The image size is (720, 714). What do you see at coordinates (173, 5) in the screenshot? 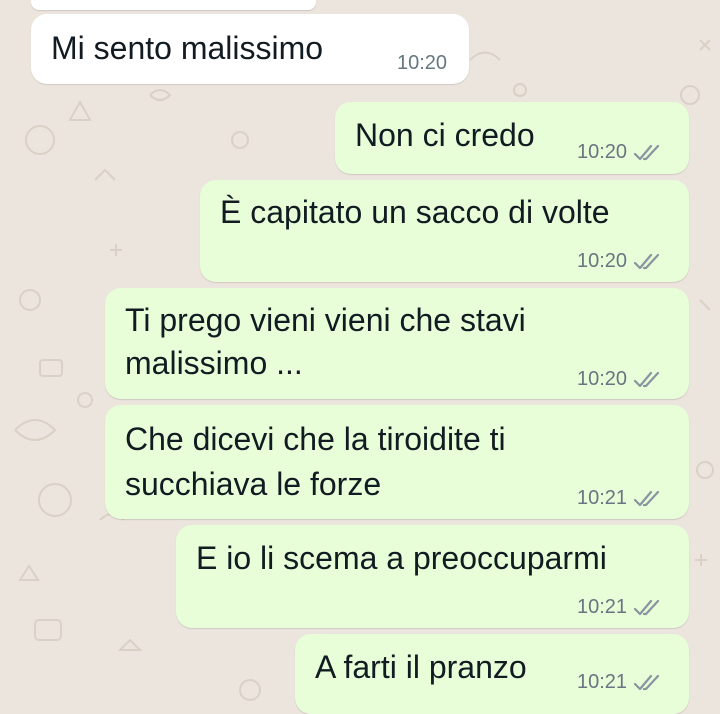
I see `message-bubble-incoming` at bounding box center [173, 5].